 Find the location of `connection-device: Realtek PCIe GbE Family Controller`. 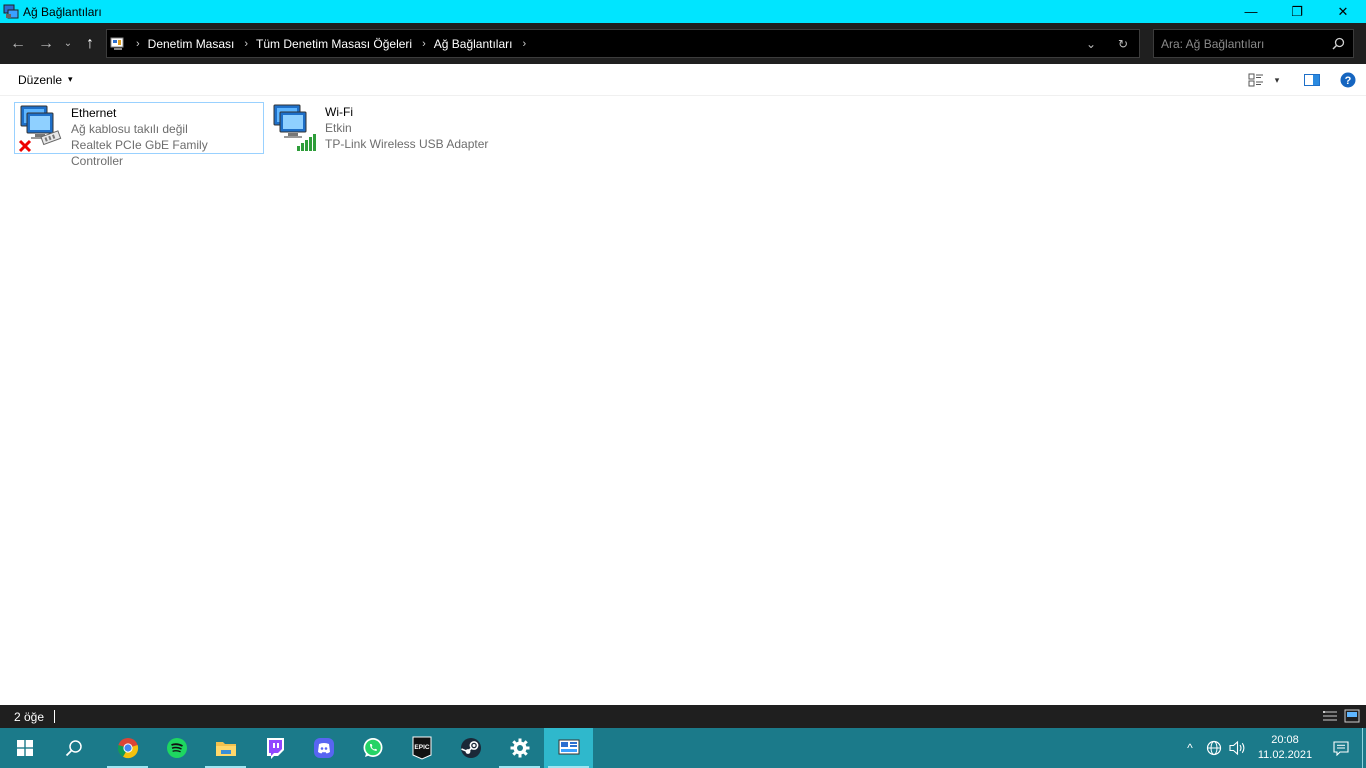

connection-device: Realtek PCIe GbE Family Controller is located at coordinates (139, 153).